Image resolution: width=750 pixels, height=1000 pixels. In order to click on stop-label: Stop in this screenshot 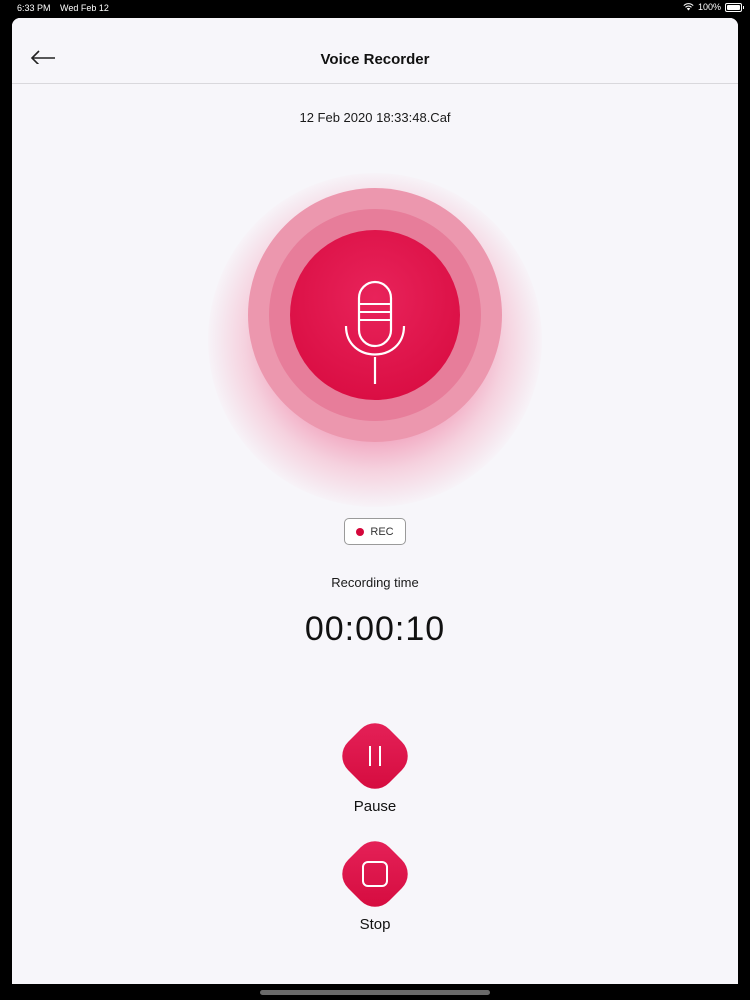, I will do `click(375, 924)`.